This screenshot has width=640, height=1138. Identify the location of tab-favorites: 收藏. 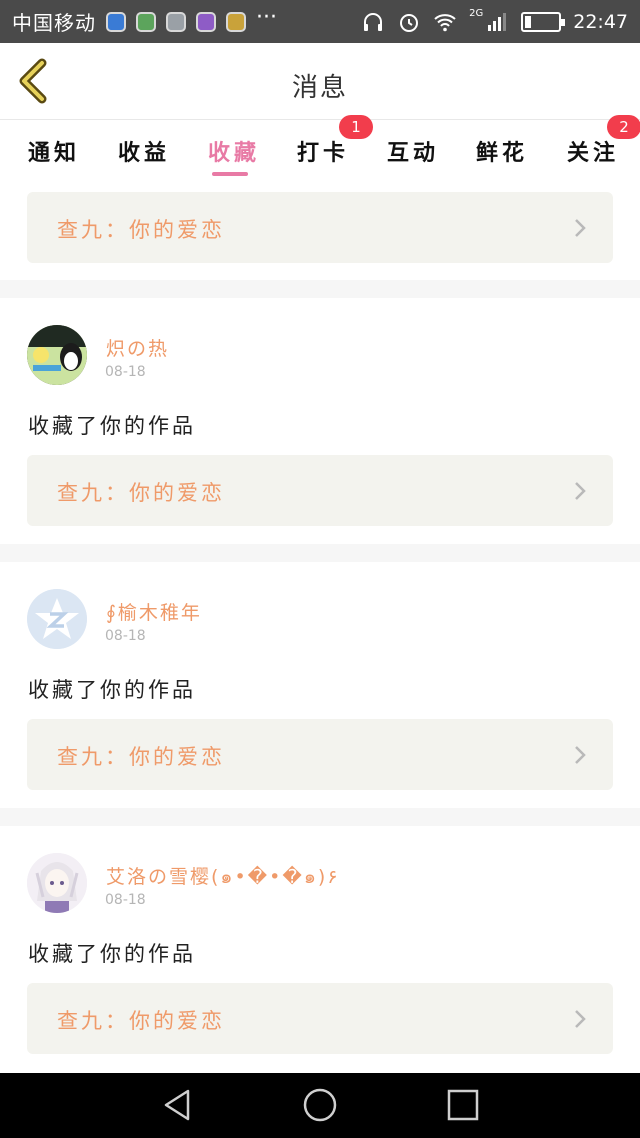
(234, 151).